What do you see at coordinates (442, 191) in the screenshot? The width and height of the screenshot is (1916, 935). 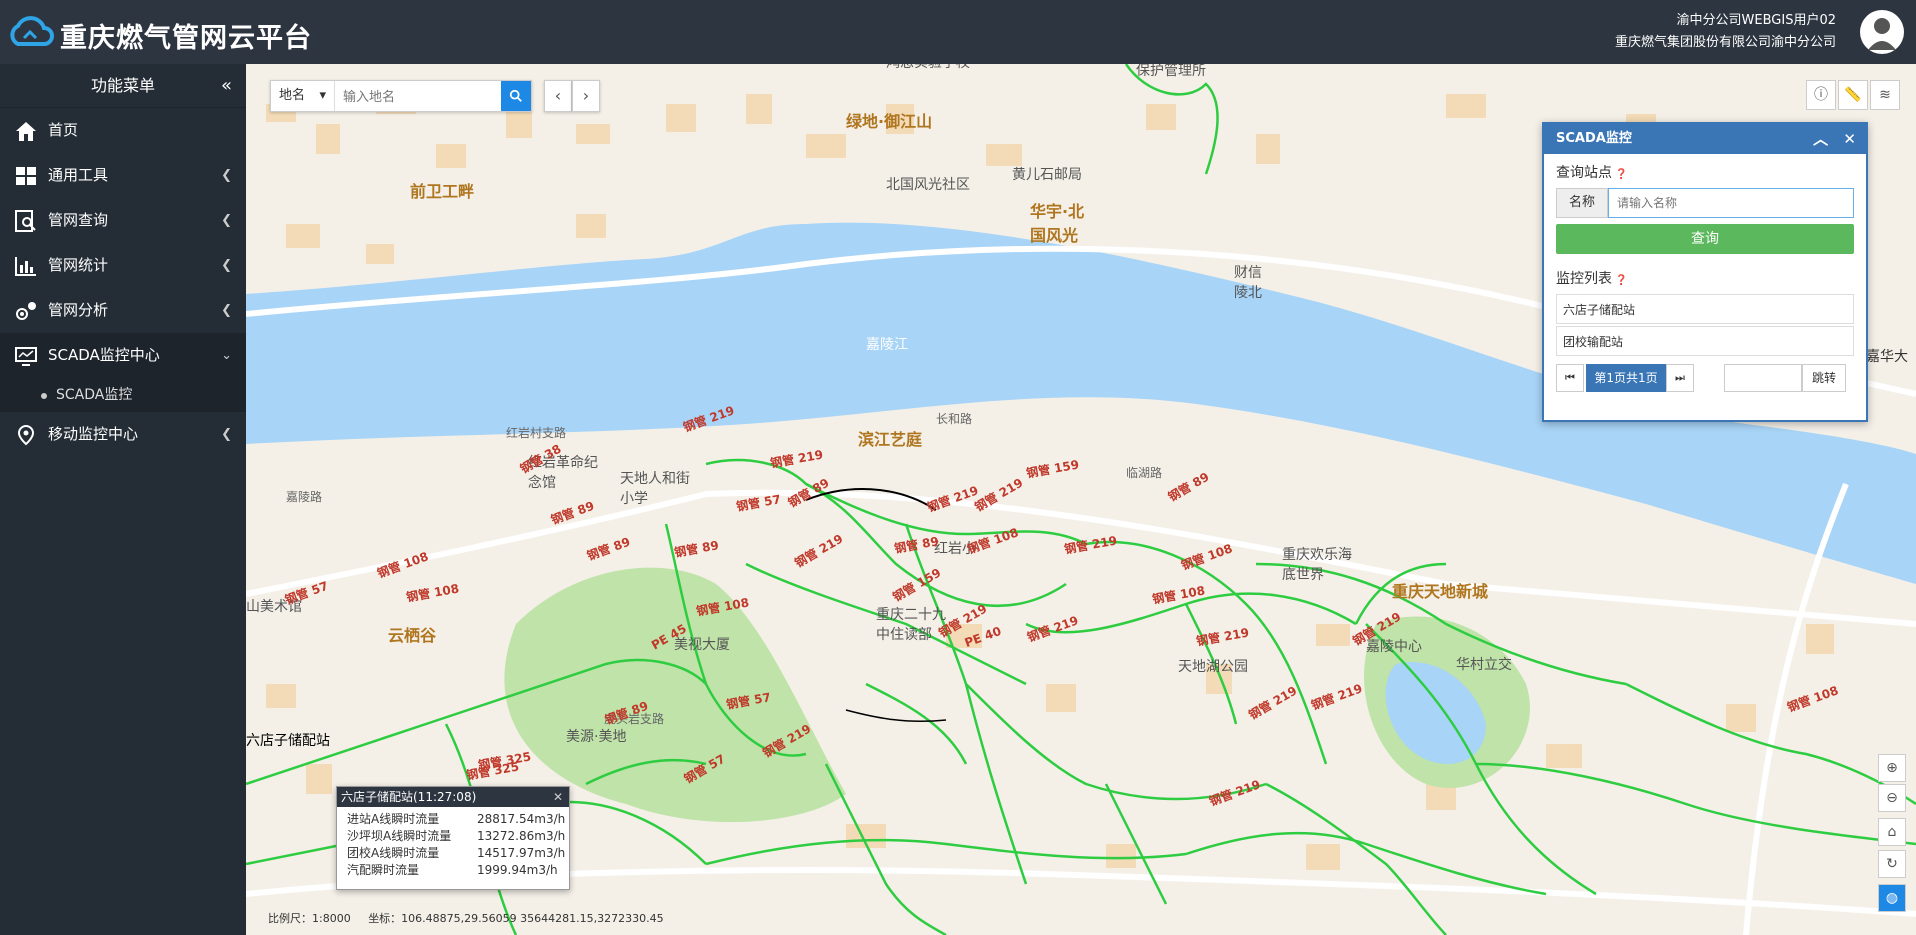 I see `map-label: 前卫工畔` at bounding box center [442, 191].